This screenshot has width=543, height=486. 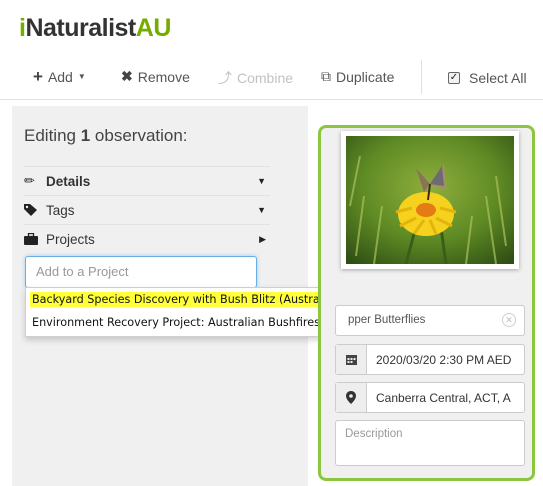 What do you see at coordinates (68, 181) in the screenshot?
I see `details-label: Details` at bounding box center [68, 181].